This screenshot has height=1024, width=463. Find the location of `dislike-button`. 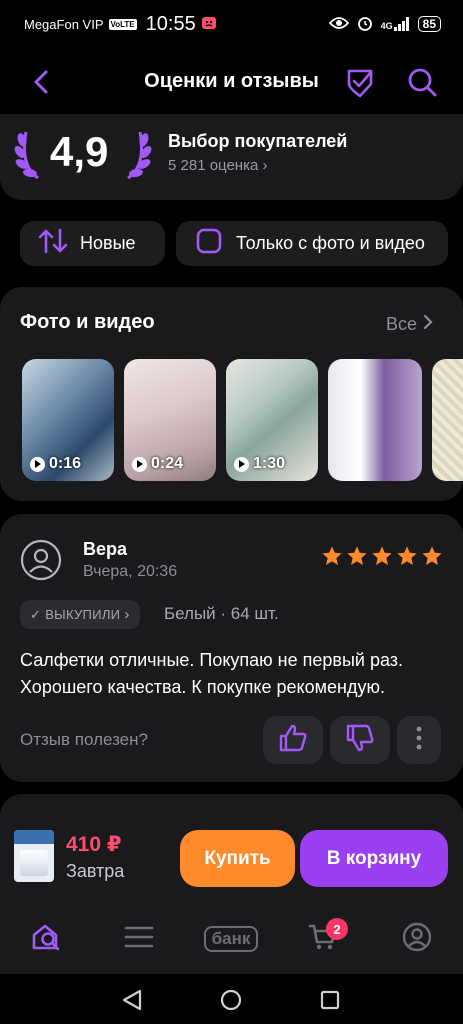

dislike-button is located at coordinates (360, 740).